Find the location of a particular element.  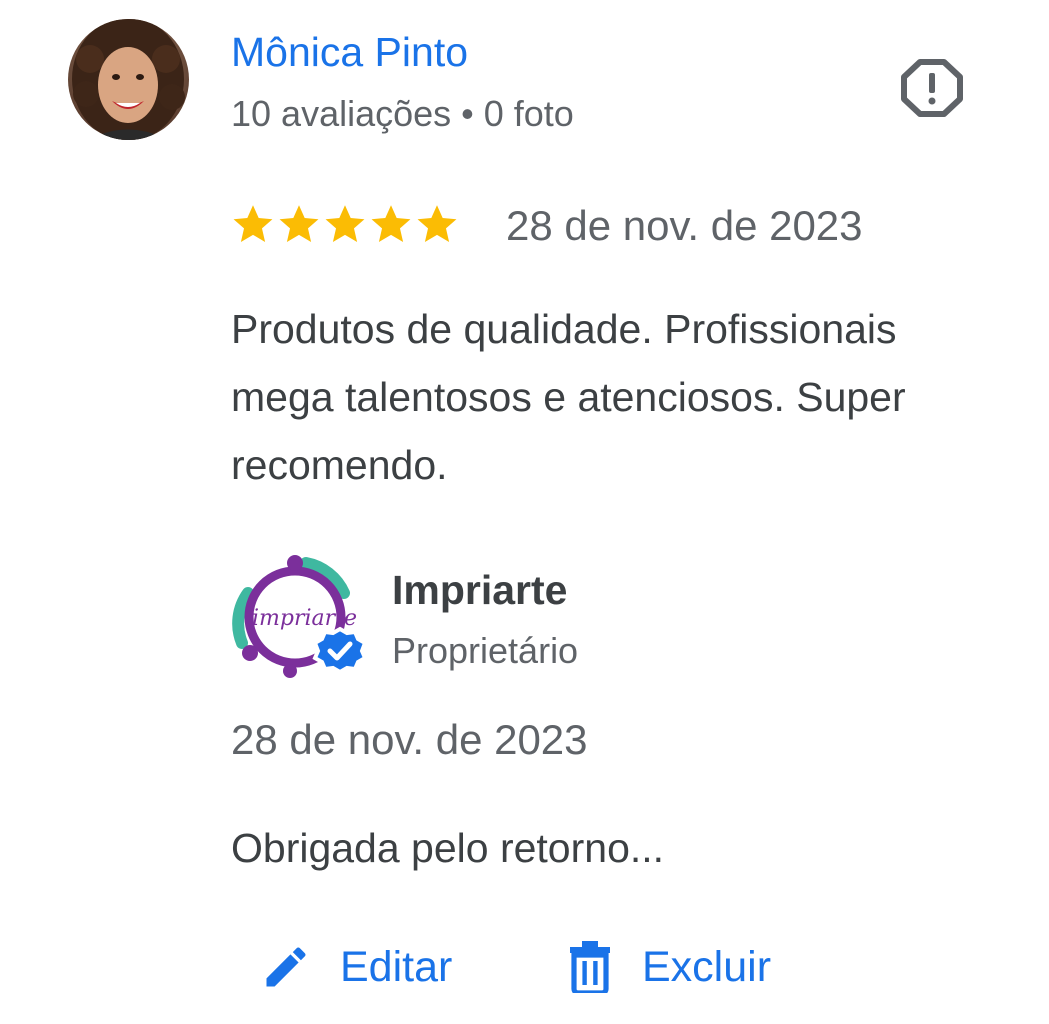

trash-icon is located at coordinates (590, 967).